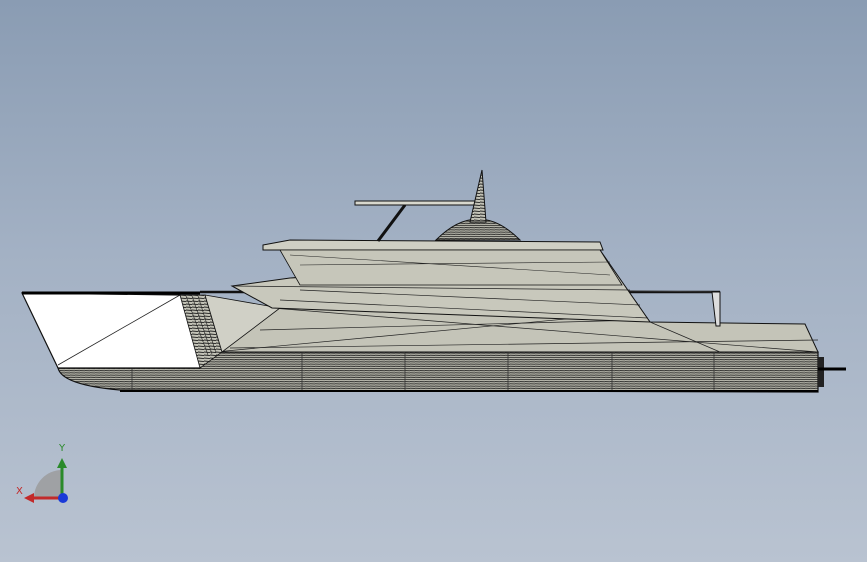 This screenshot has height=562, width=867. What do you see at coordinates (832, 372) in the screenshot?
I see `stern-shaft` at bounding box center [832, 372].